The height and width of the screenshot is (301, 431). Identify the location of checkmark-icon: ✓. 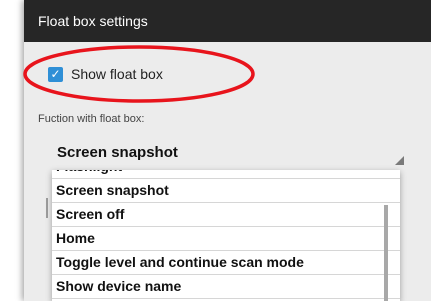
(55, 73).